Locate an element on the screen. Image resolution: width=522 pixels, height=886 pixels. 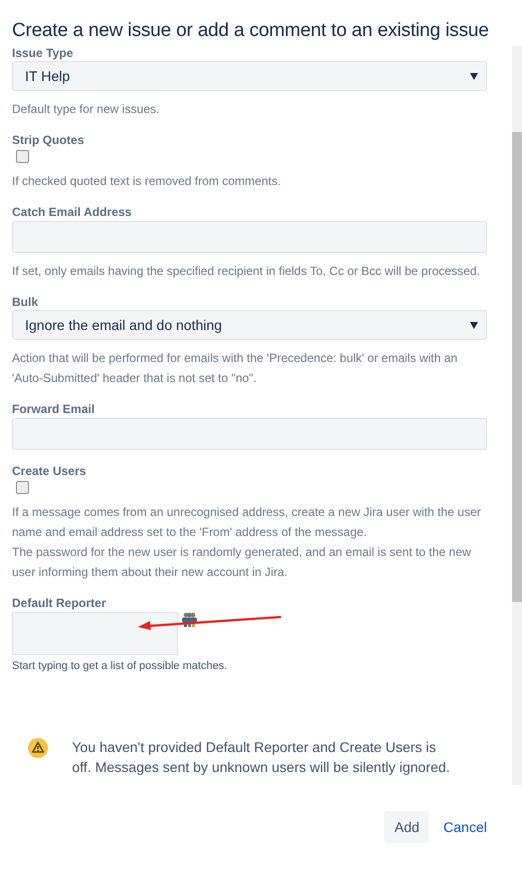
field-label: Issue Type is located at coordinates (43, 53).